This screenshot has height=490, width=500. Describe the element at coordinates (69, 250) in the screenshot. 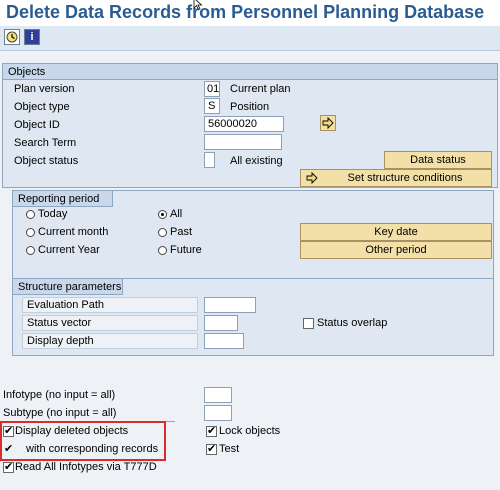

I see `radio-current-year-label: Current Year` at that location.